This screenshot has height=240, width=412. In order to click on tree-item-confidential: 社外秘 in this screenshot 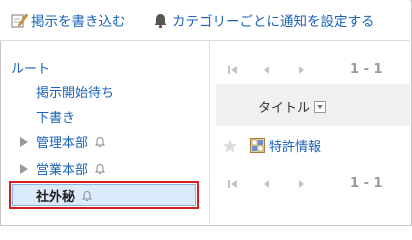, I will do `click(64, 195)`.